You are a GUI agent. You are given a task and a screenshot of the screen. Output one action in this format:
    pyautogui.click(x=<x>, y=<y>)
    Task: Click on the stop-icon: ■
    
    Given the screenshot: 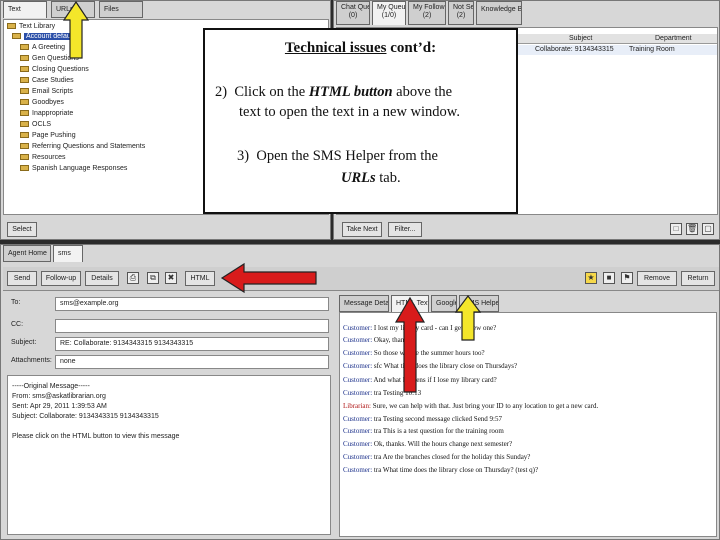 What is the action you would take?
    pyautogui.click(x=609, y=278)
    